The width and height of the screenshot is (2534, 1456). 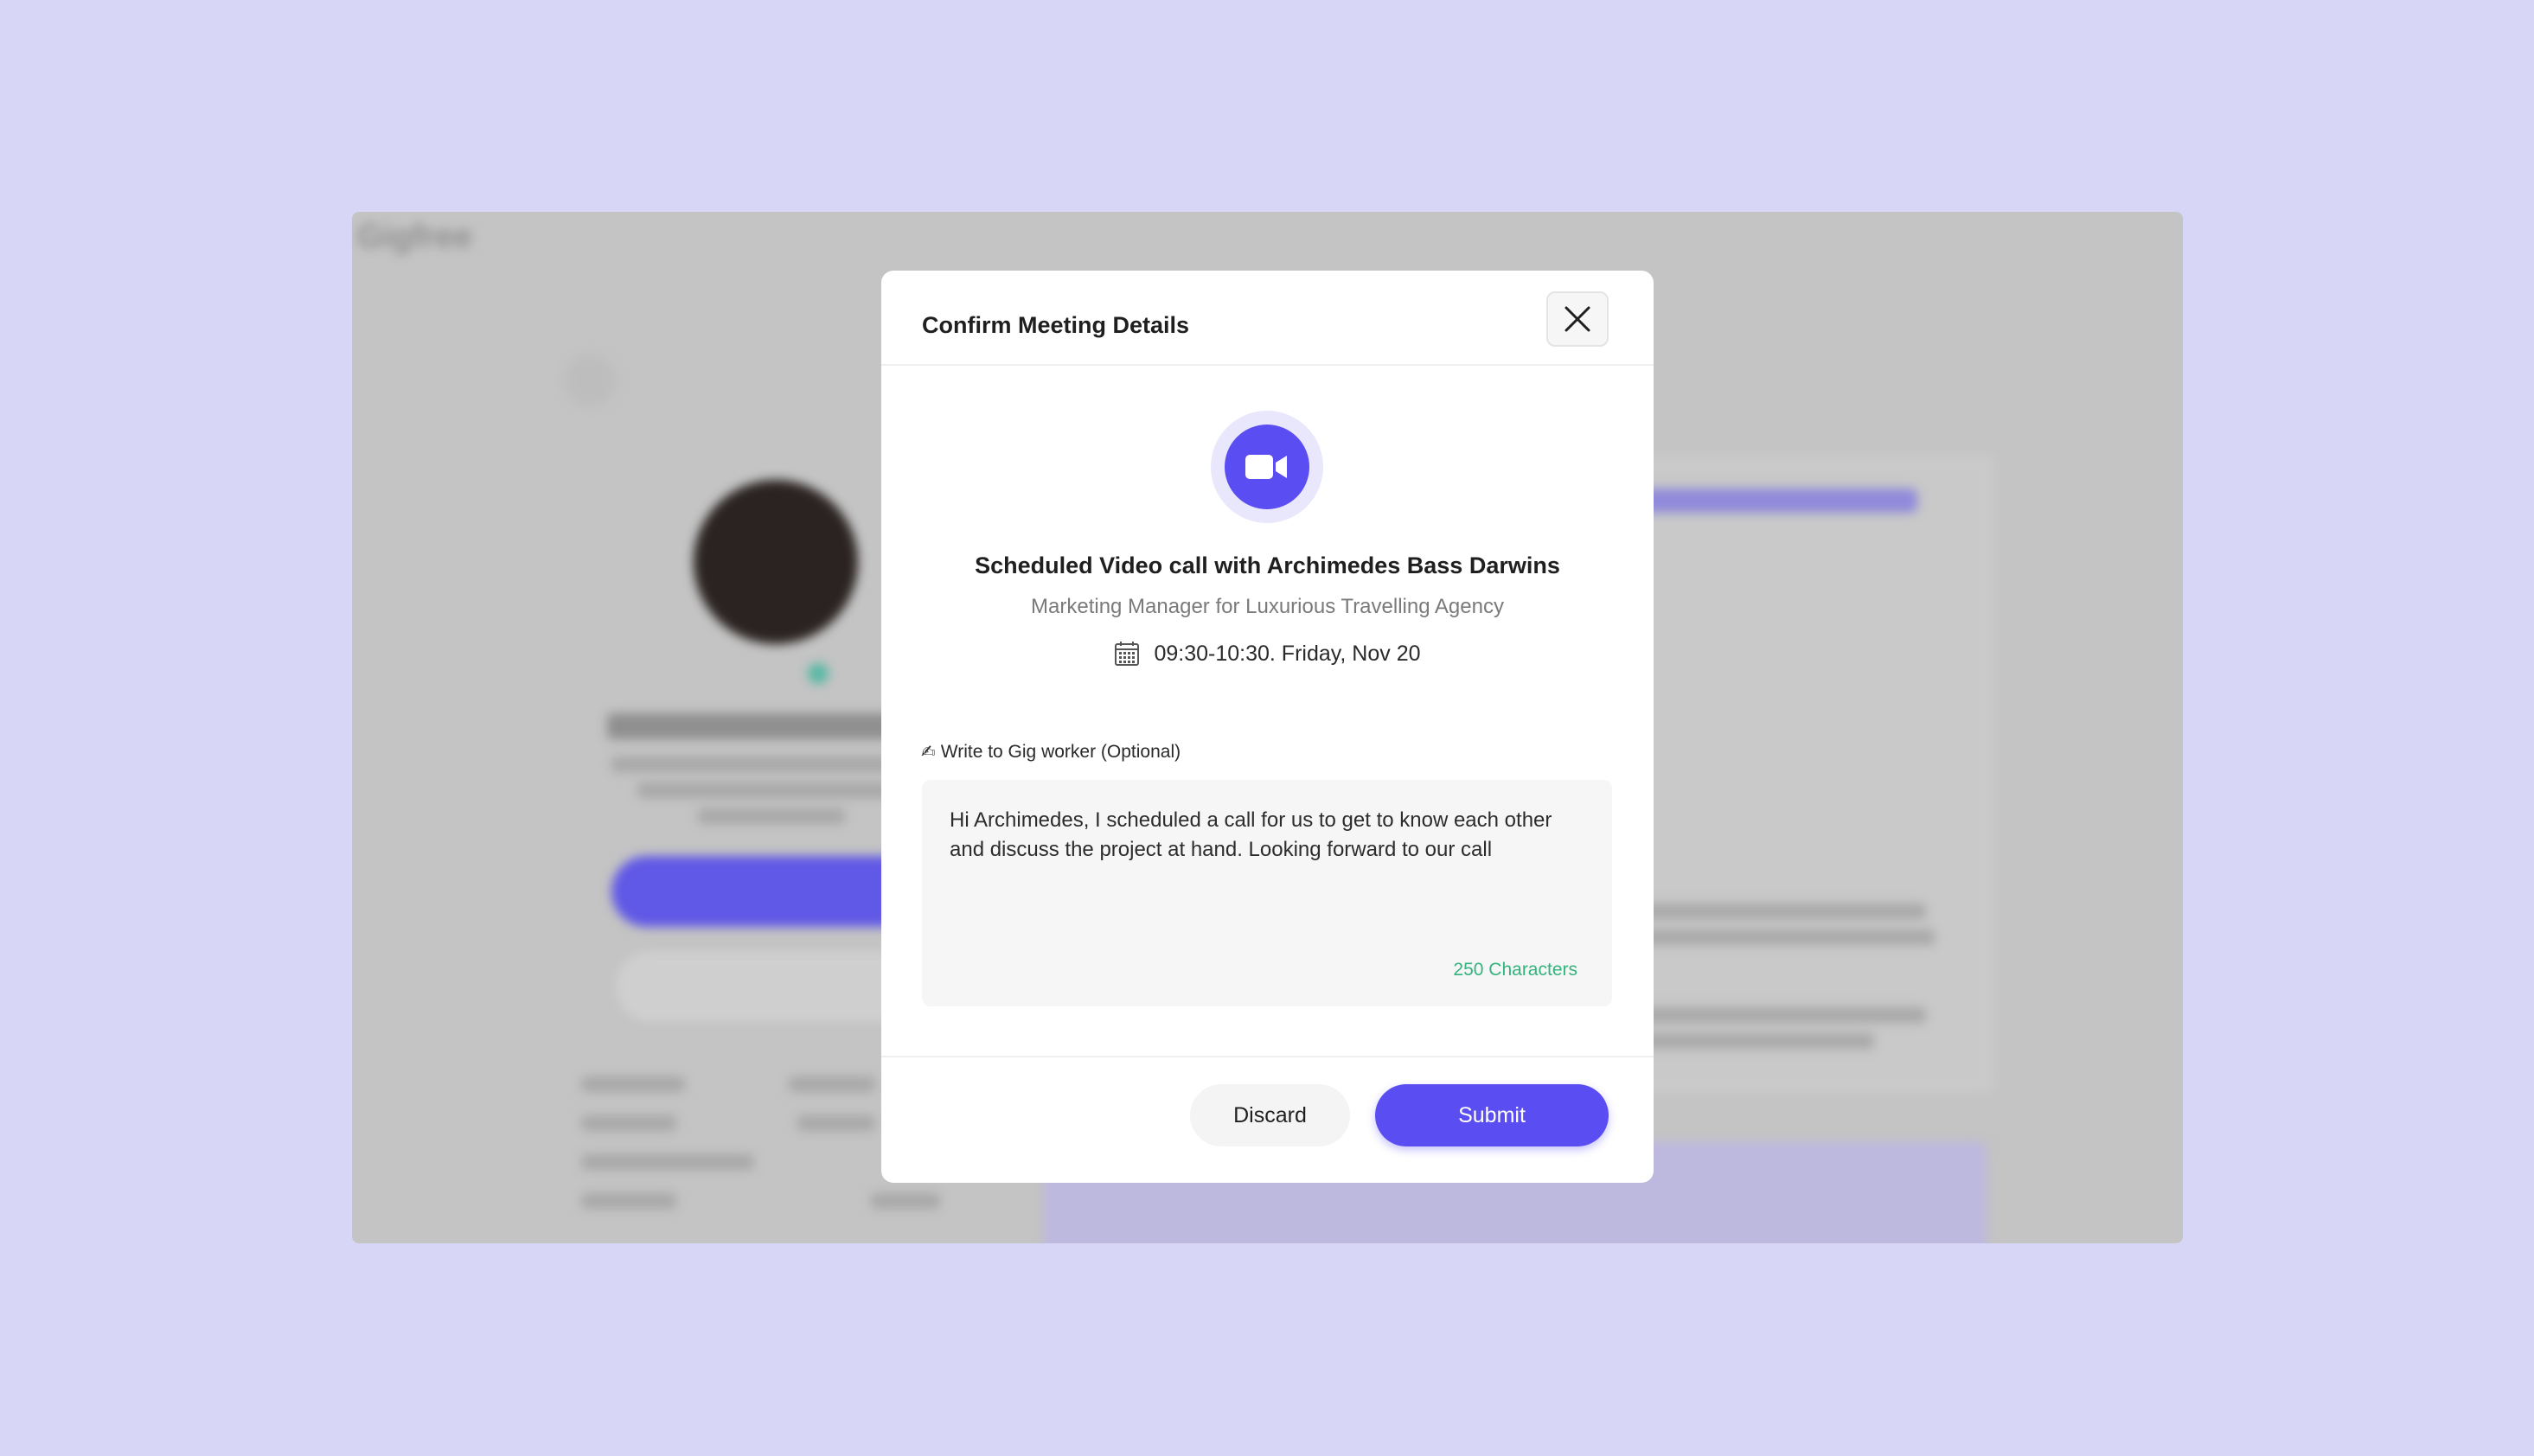 What do you see at coordinates (1060, 752) in the screenshot?
I see `write-label: Write to Gig worker (Optional)` at bounding box center [1060, 752].